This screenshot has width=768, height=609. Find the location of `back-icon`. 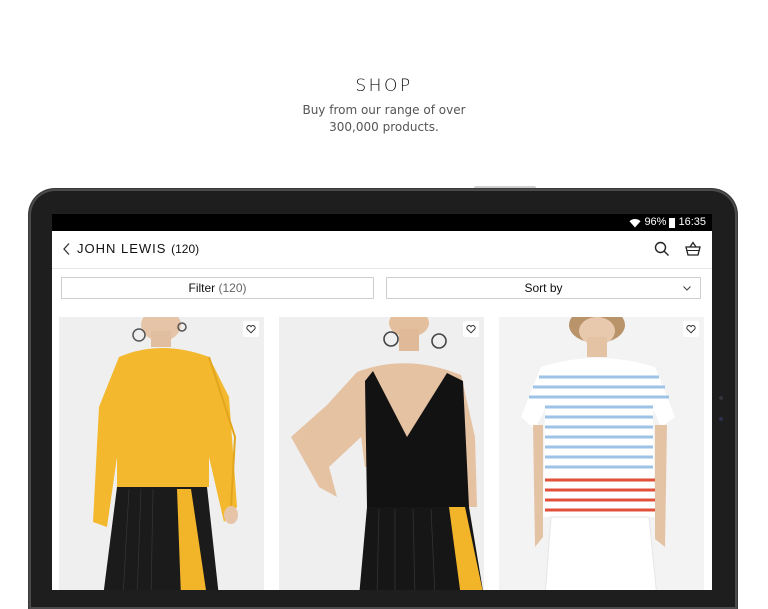

back-icon is located at coordinates (66, 249).